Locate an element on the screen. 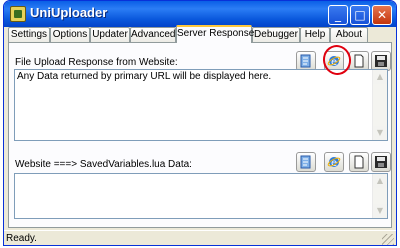 The image size is (400, 248). maximize-button: □ is located at coordinates (360, 15).